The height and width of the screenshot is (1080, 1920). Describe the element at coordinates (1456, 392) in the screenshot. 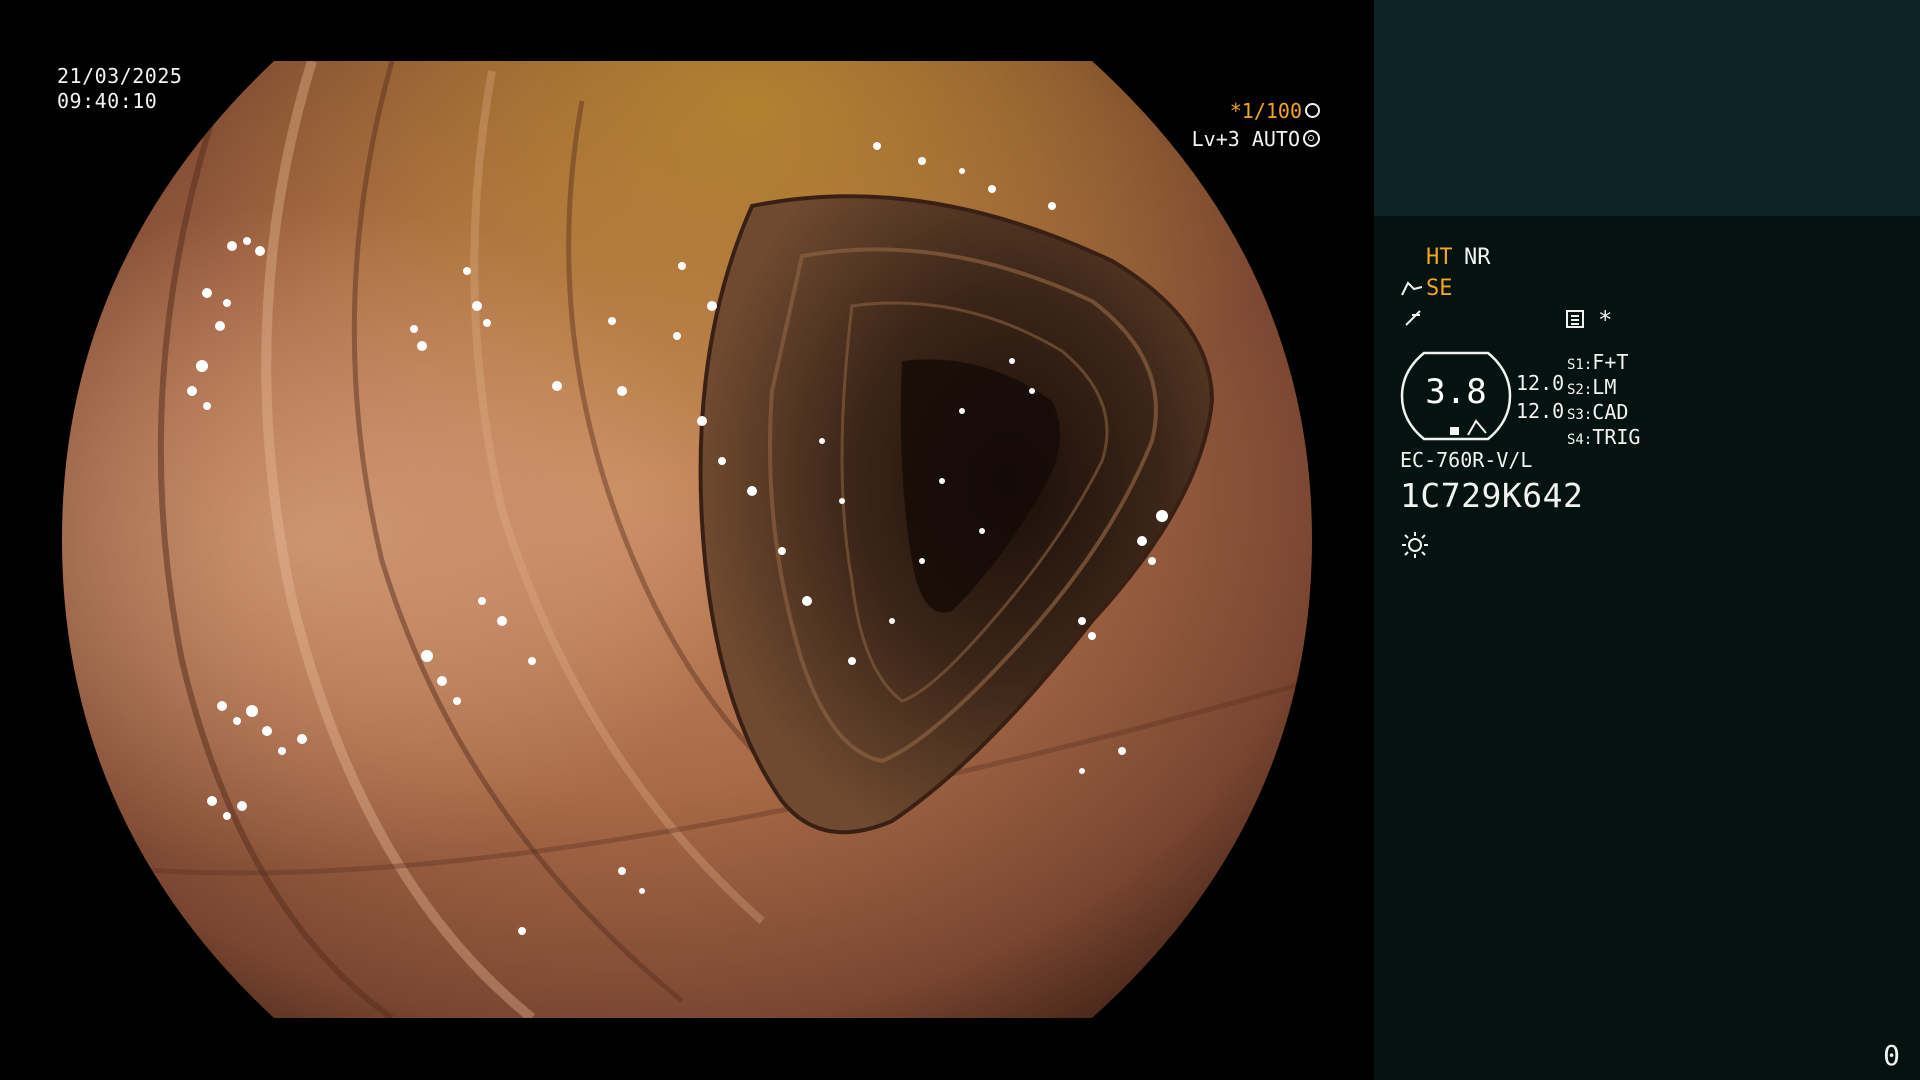

I see `gauge-value: 3.8` at that location.